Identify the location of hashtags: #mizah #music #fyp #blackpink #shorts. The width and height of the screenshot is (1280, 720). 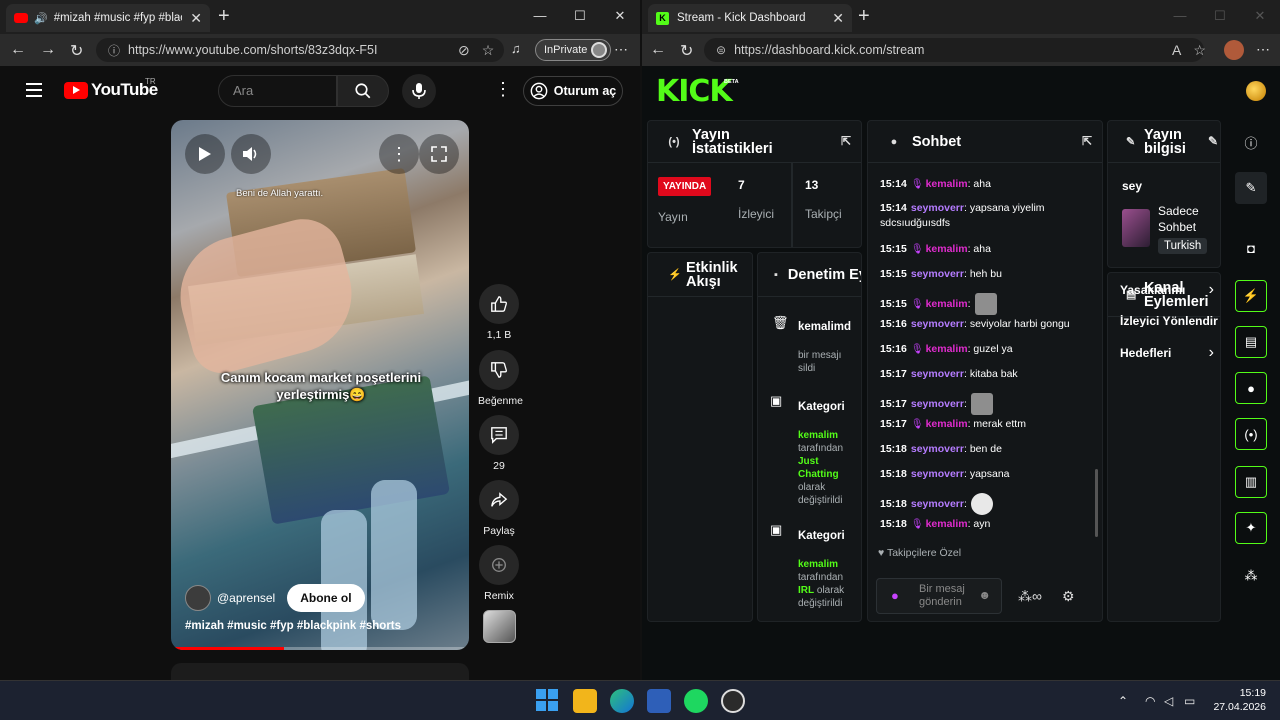
(293, 626).